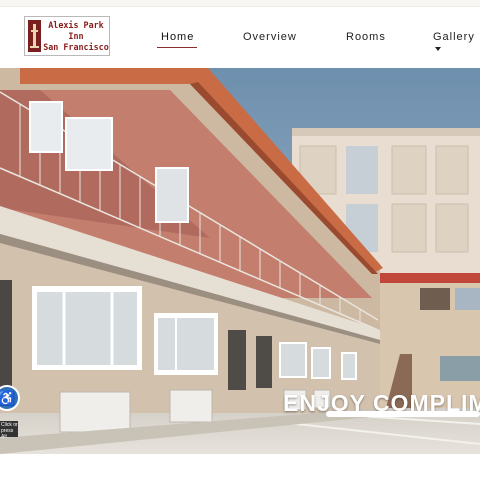 The height and width of the screenshot is (480, 480). What do you see at coordinates (240, 467) in the screenshot?
I see `page-below-hero` at bounding box center [240, 467].